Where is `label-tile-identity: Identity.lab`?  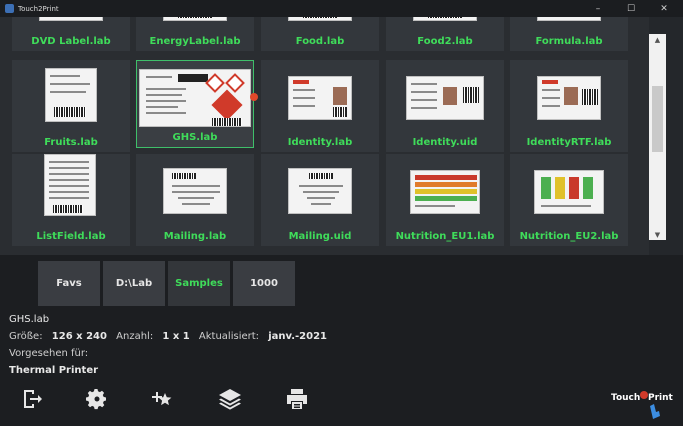 label-tile-identity: Identity.lab is located at coordinates (320, 106).